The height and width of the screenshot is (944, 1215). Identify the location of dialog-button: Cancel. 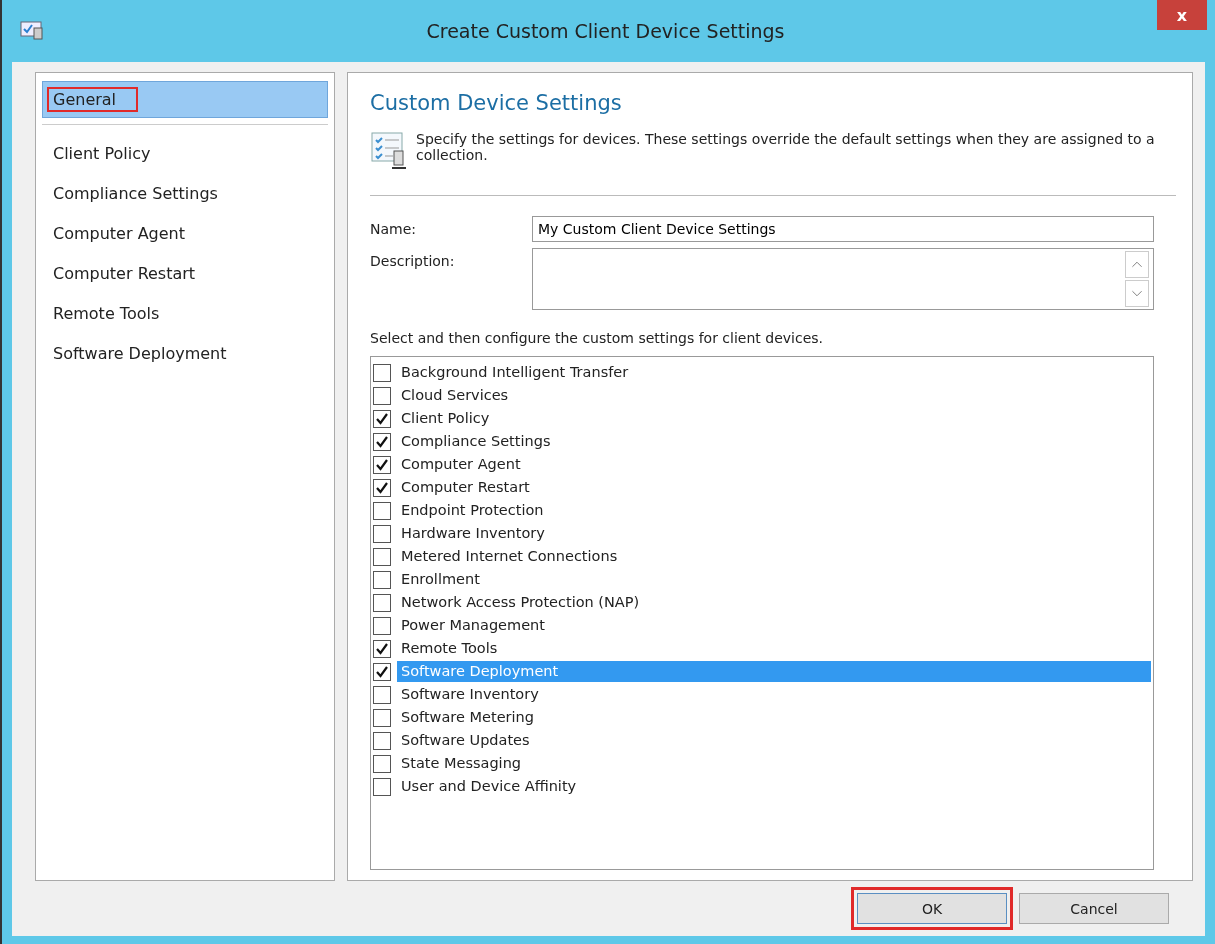
(1094, 908).